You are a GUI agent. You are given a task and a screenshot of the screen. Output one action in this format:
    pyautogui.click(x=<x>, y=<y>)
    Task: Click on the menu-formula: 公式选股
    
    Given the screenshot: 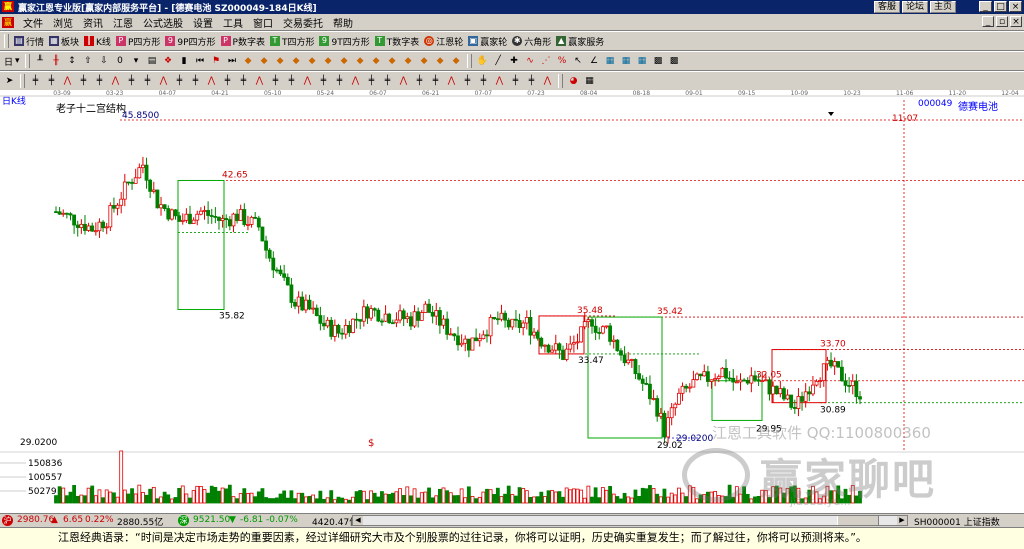 What is the action you would take?
    pyautogui.click(x=163, y=22)
    